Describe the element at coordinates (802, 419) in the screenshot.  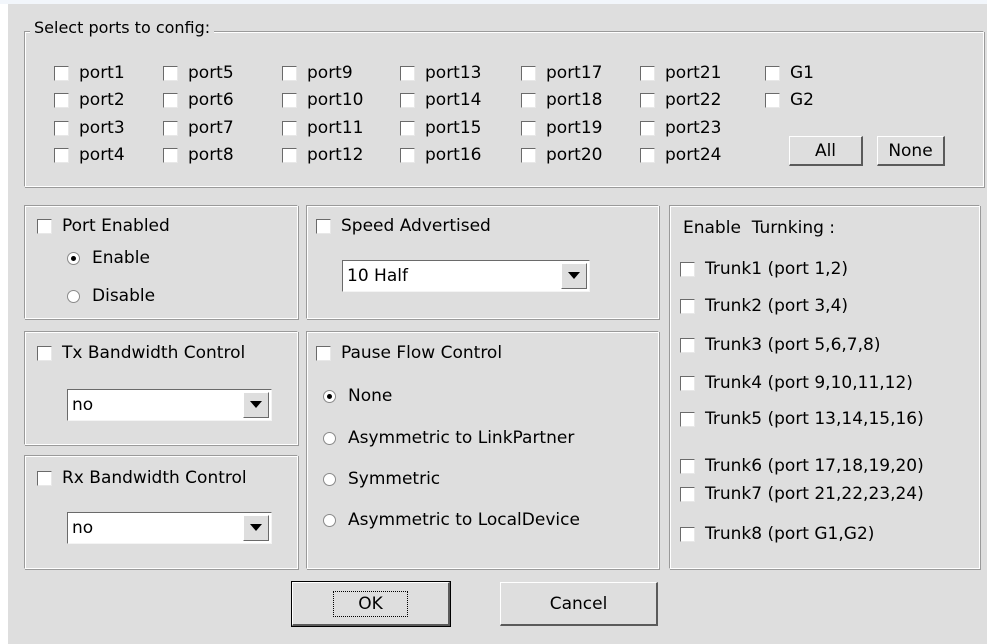
I see `trunk-checkbox-5: Trunk5 (port 13,14,15,16)` at that location.